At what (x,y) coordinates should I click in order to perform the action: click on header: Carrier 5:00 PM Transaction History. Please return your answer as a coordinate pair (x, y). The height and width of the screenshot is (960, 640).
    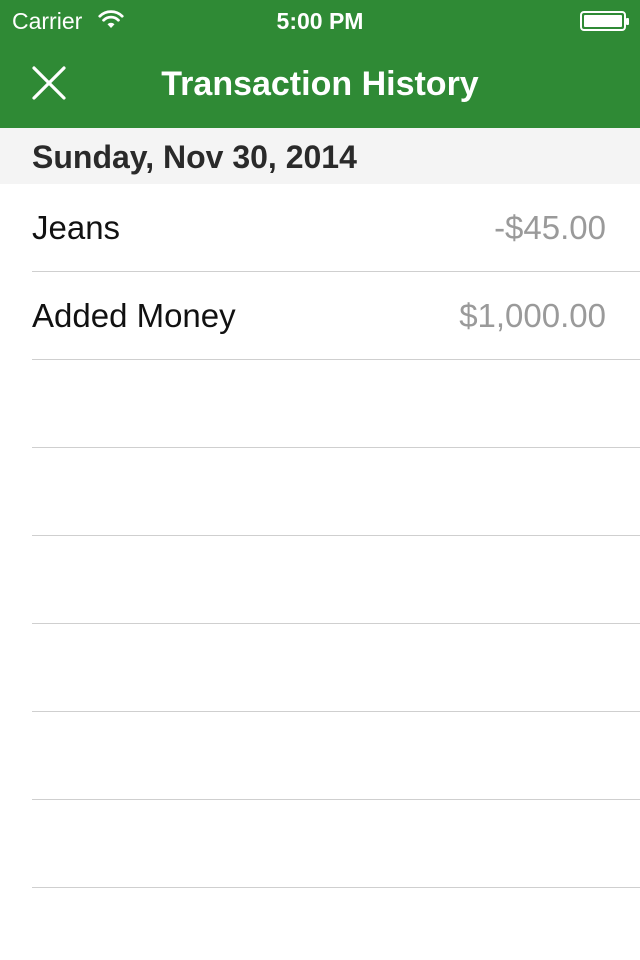
    Looking at the image, I should click on (320, 64).